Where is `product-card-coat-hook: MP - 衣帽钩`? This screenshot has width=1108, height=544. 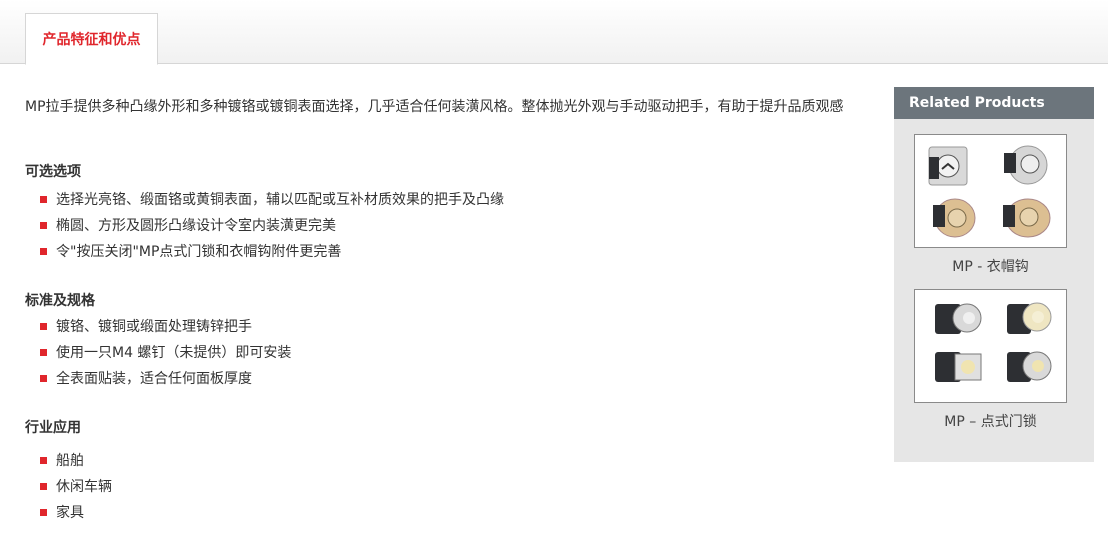
product-card-coat-hook: MP - 衣帽钩 is located at coordinates (990, 205).